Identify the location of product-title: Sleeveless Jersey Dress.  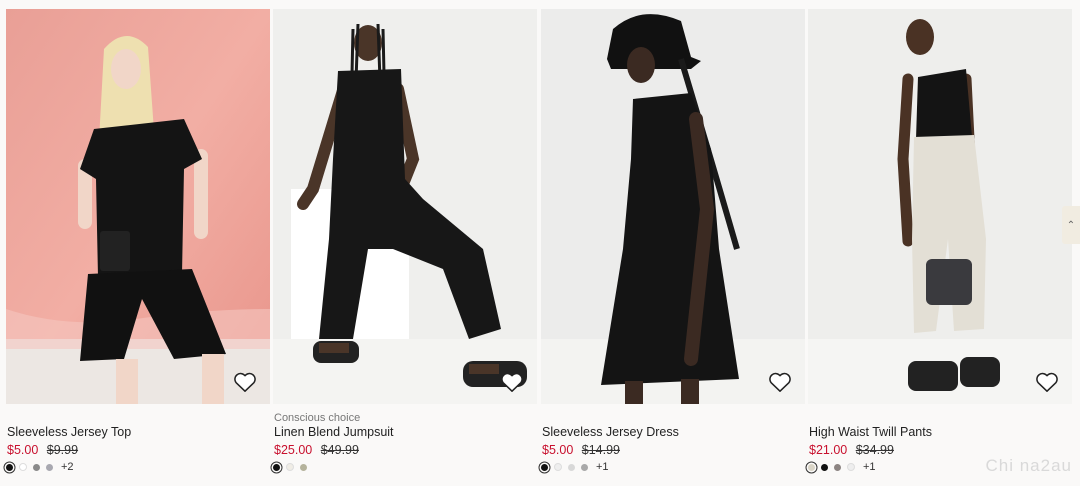
(610, 432).